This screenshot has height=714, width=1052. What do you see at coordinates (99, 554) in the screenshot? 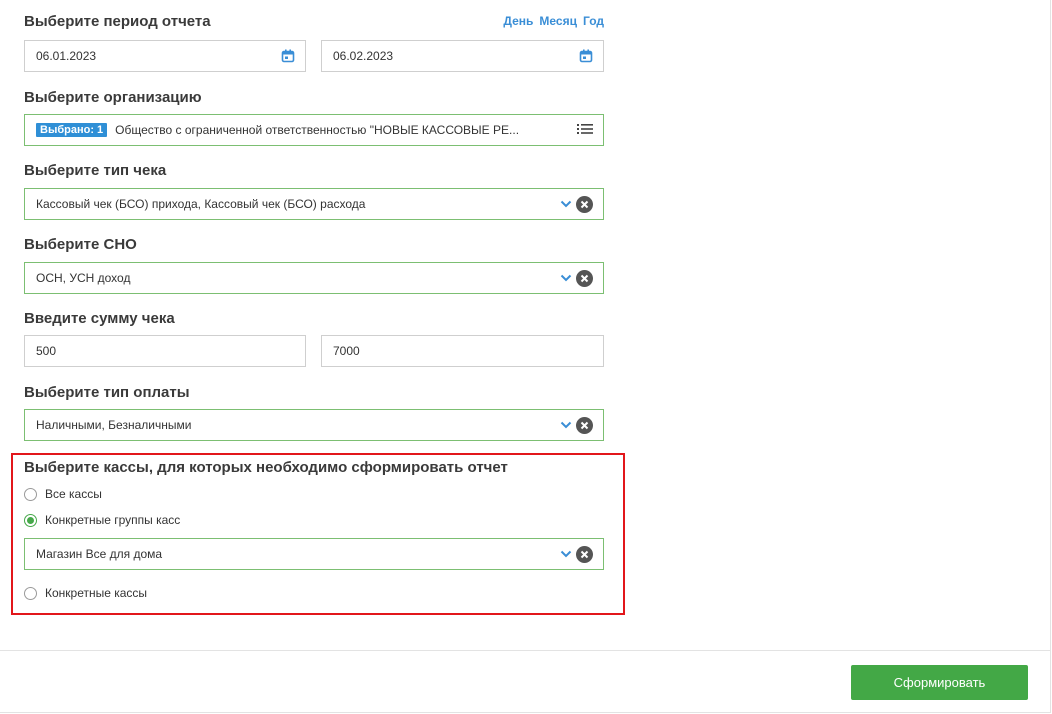
I see `register-group-value: Магазин Все для дома` at bounding box center [99, 554].